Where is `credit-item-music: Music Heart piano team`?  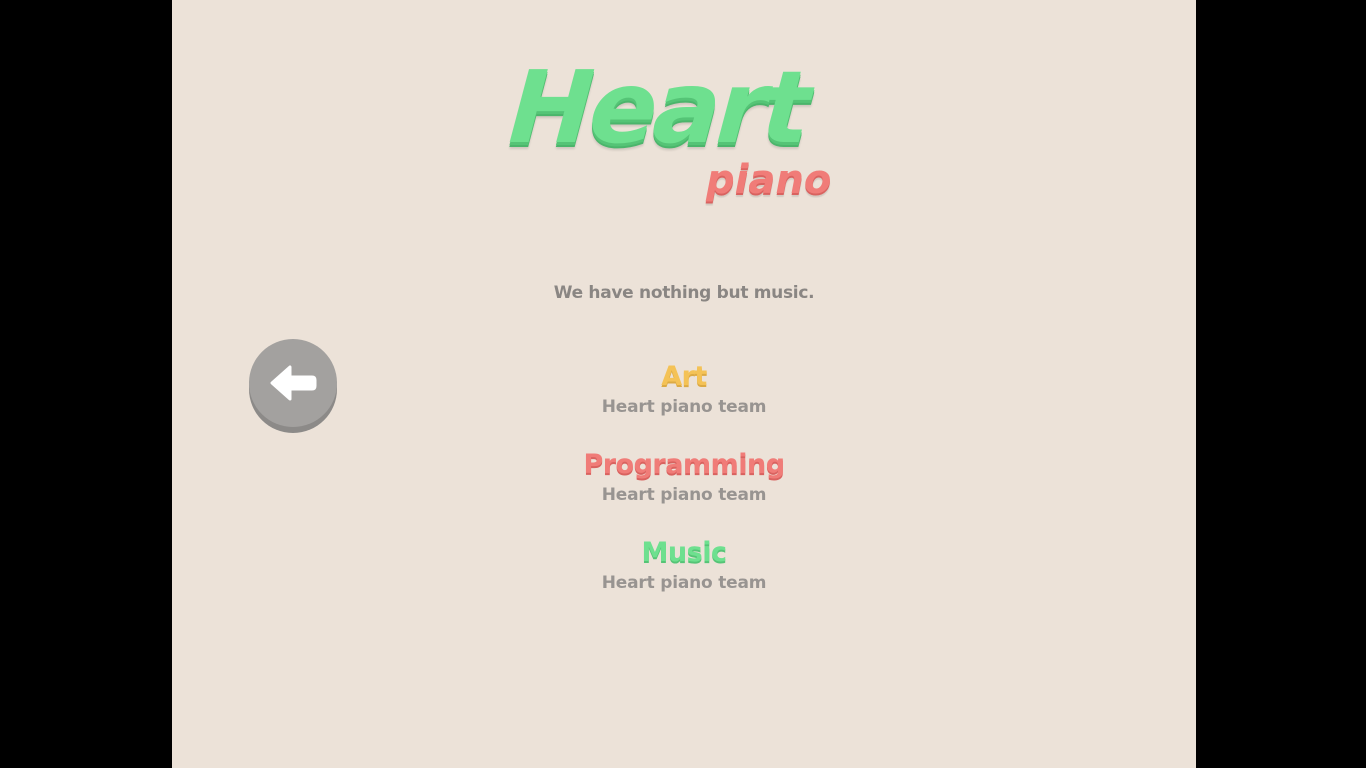
credit-item-music: Music Heart piano team is located at coordinates (684, 564).